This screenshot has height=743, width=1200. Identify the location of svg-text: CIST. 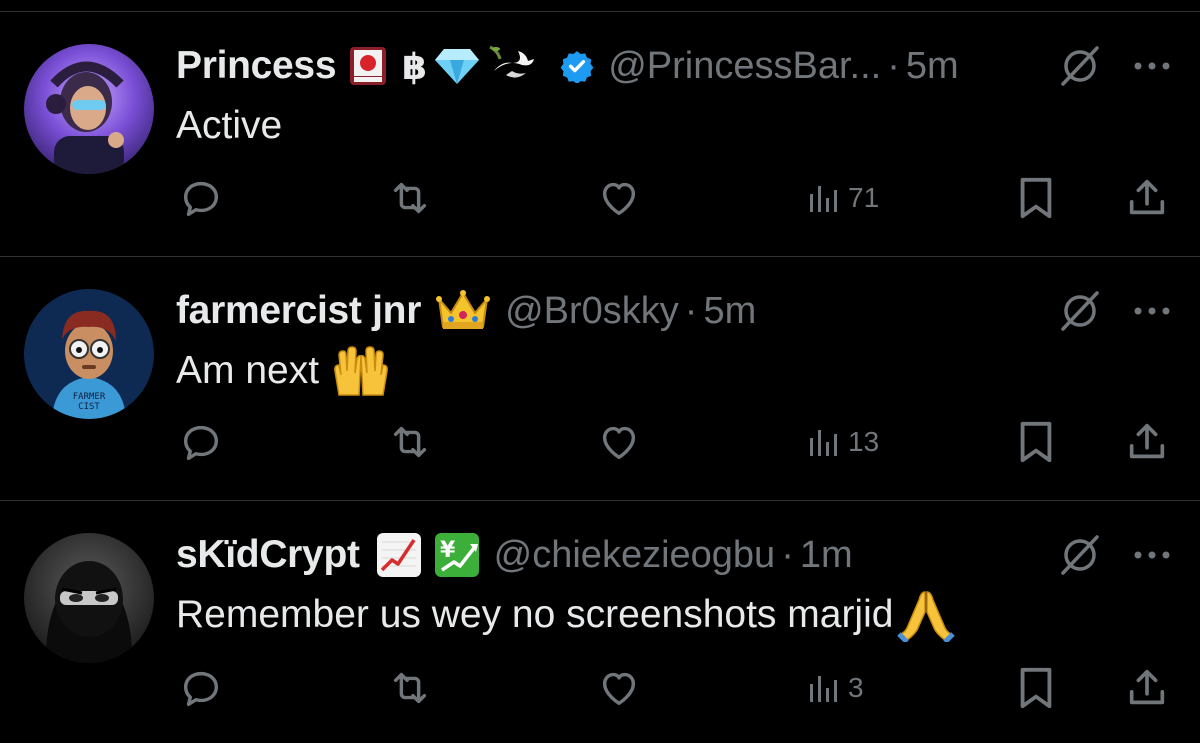
(89, 407).